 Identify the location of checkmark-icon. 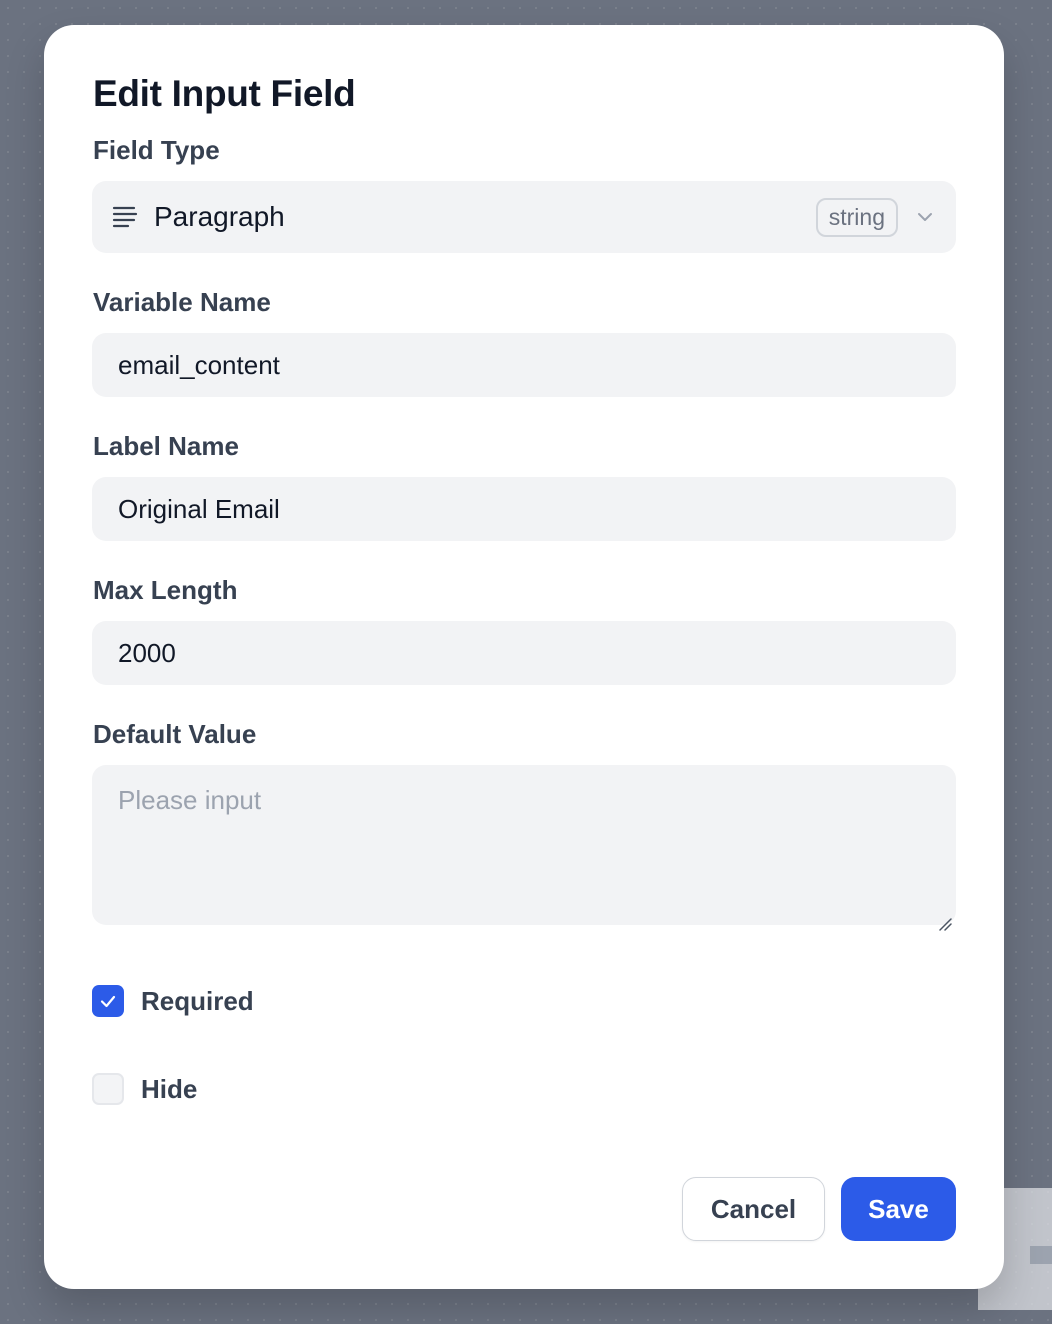
(108, 1001).